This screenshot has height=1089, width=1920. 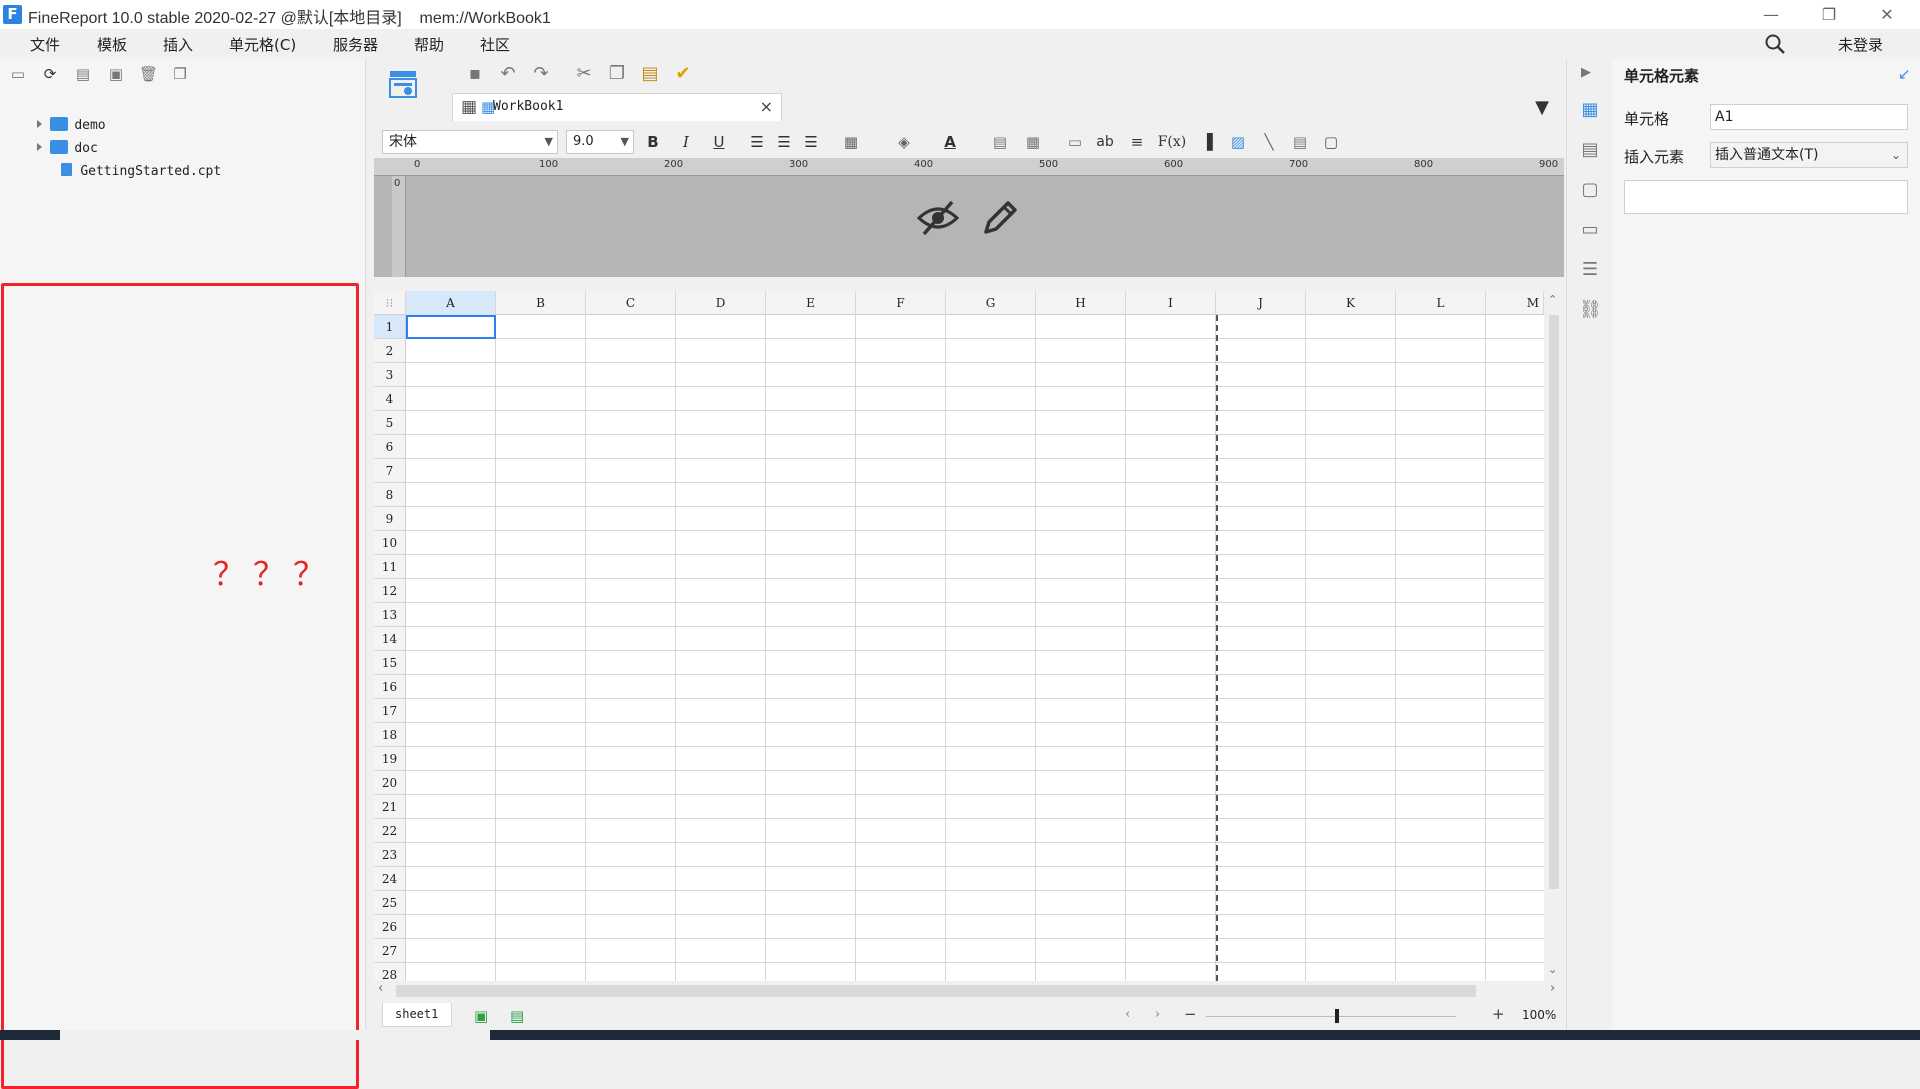 What do you see at coordinates (390, 927) in the screenshot?
I see `row-header: 26` at bounding box center [390, 927].